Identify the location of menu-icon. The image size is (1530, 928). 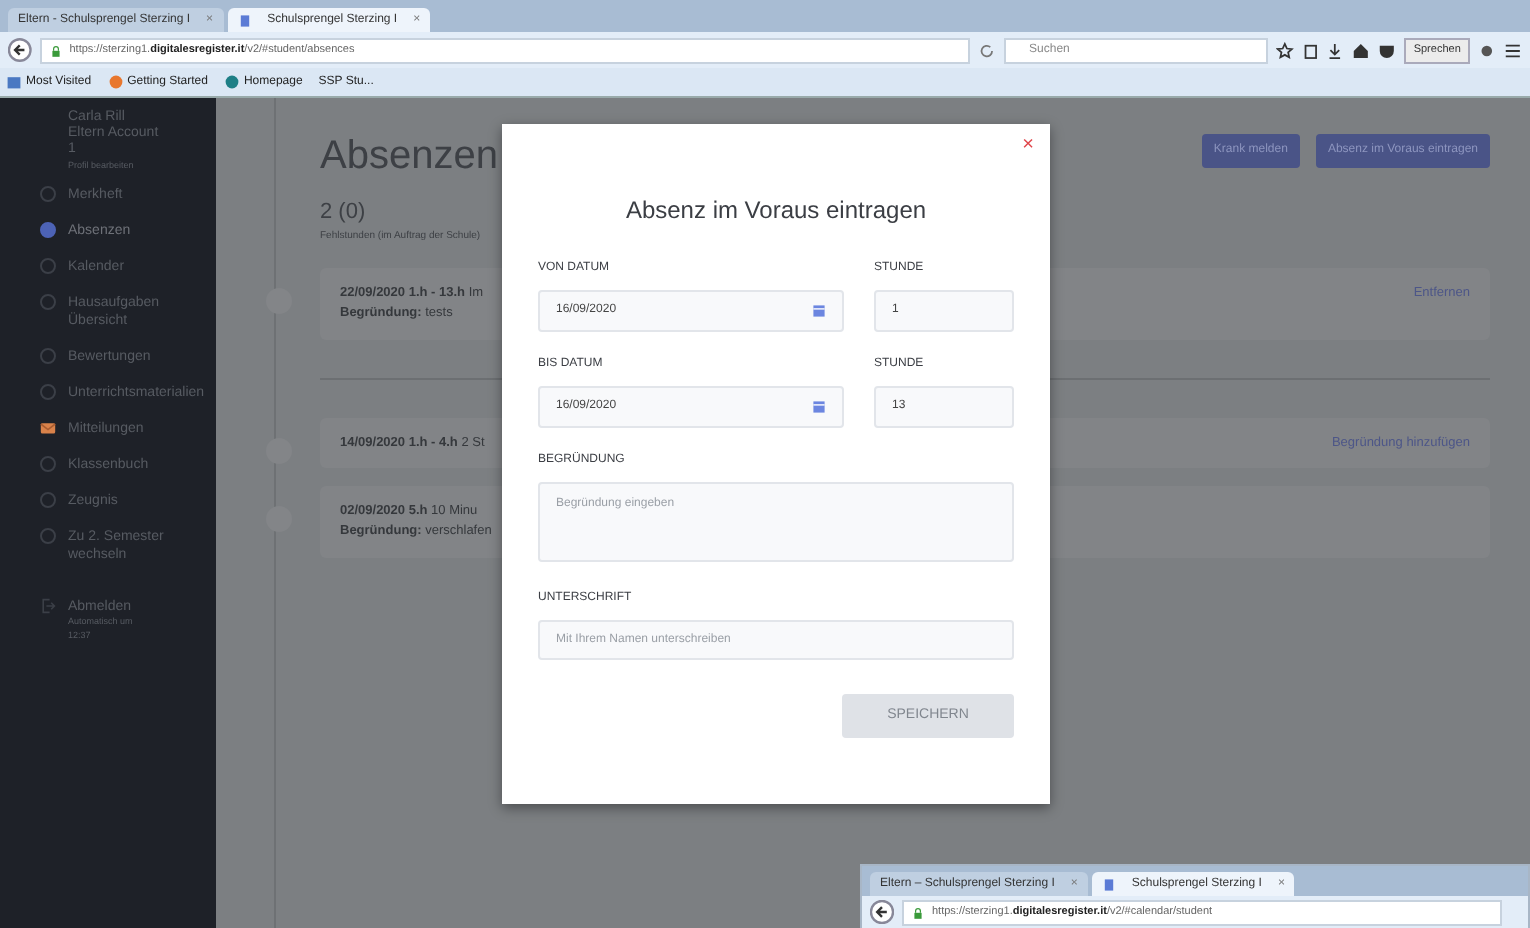
(1513, 50).